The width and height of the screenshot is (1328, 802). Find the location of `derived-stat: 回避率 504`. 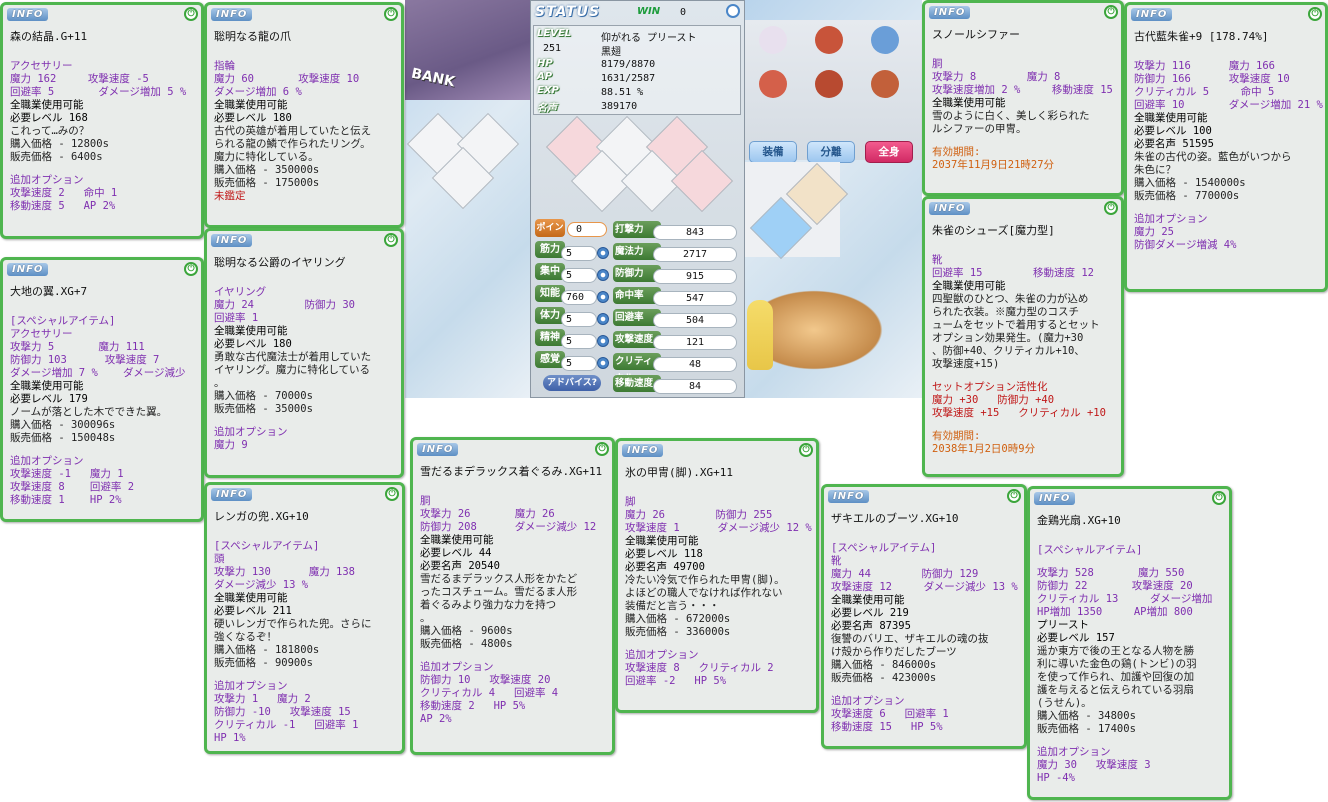

derived-stat: 回避率 504 is located at coordinates (676, 318).